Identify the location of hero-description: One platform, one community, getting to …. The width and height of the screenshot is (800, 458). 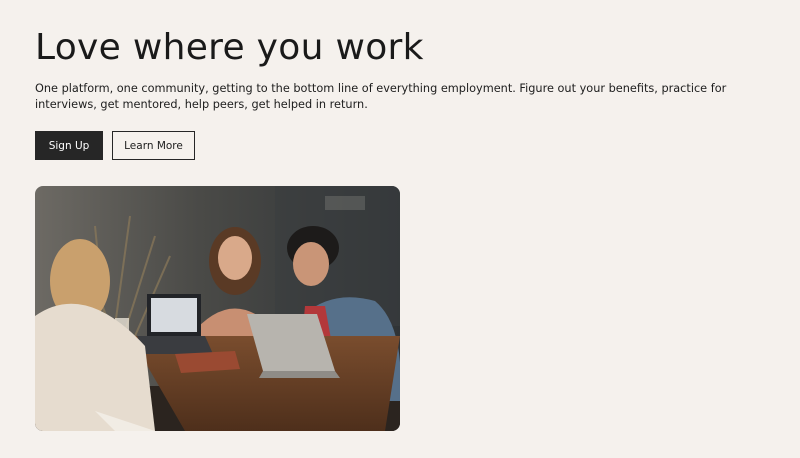
(381, 96).